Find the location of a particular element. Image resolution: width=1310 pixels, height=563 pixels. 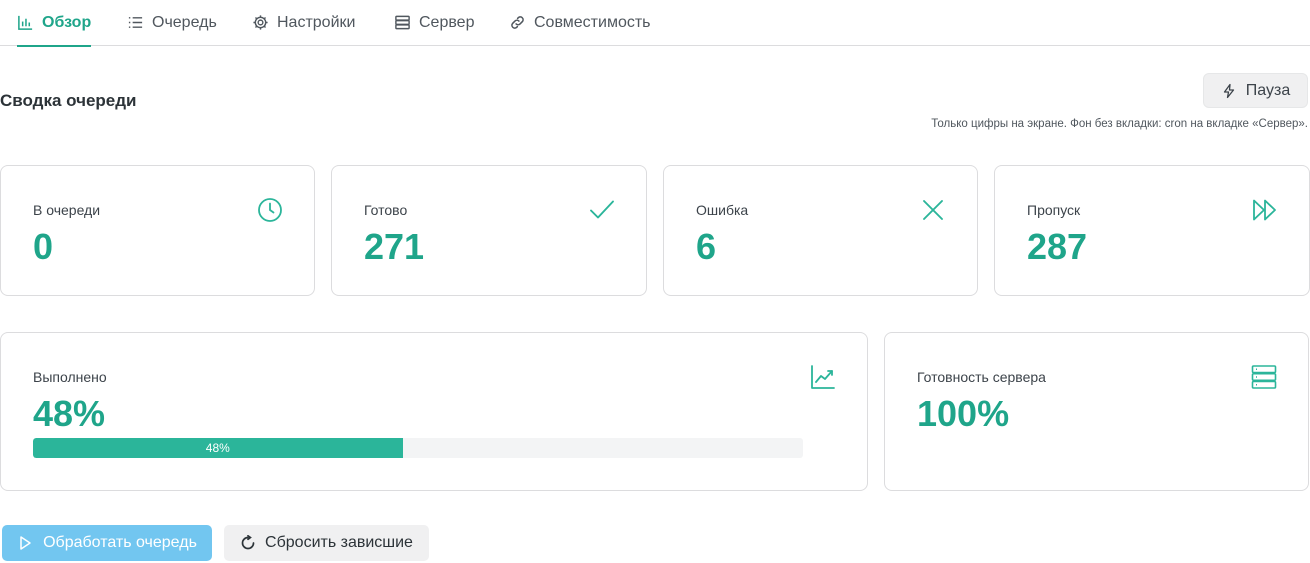

progress-value: 48% is located at coordinates (69, 413).